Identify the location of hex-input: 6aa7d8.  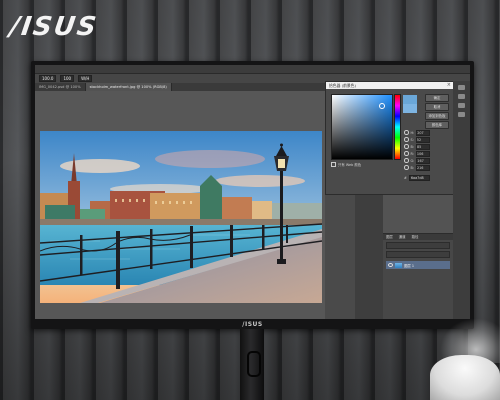
(419, 178).